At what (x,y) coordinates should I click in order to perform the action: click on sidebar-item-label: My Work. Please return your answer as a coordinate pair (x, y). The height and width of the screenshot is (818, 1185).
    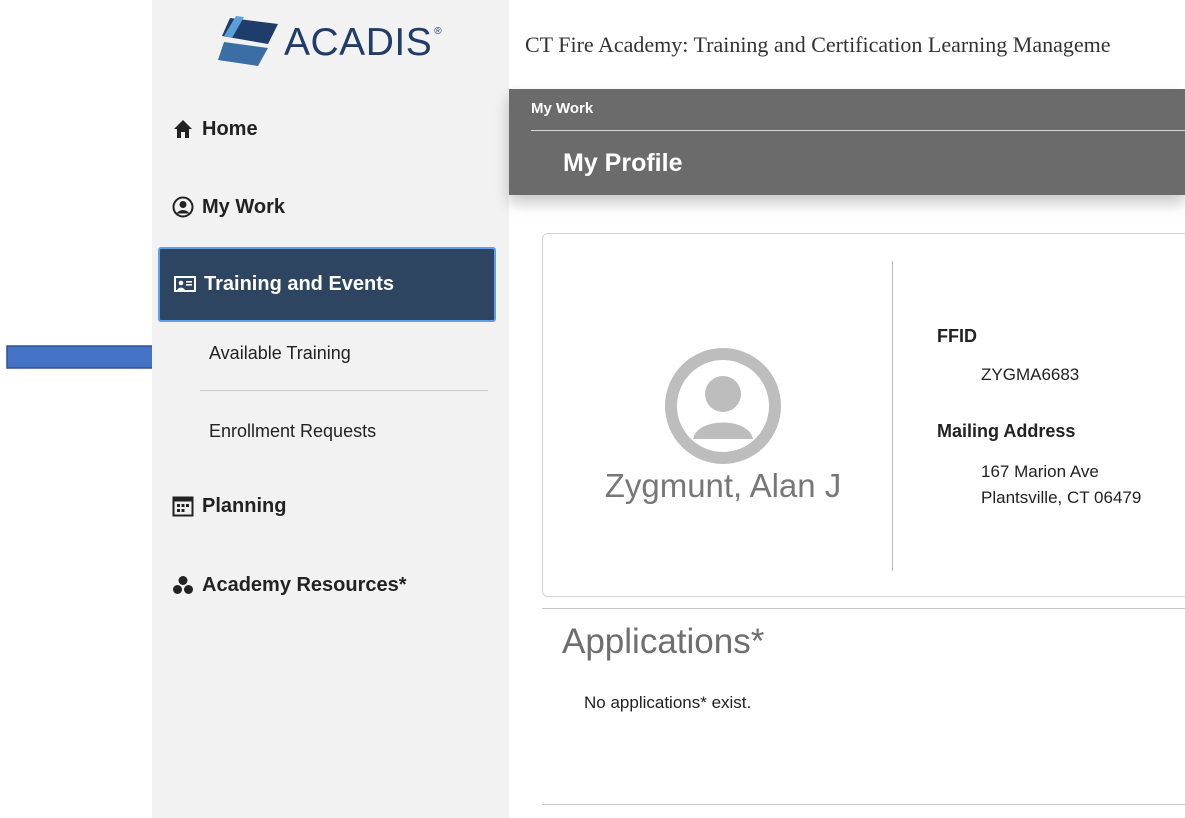
    Looking at the image, I should click on (243, 206).